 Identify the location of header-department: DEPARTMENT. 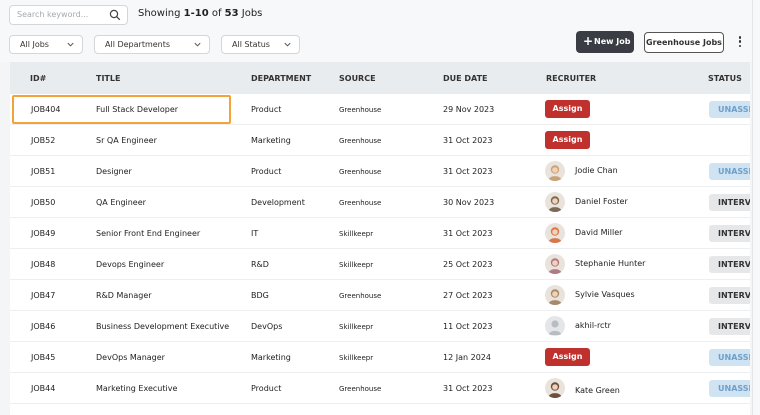
(281, 78).